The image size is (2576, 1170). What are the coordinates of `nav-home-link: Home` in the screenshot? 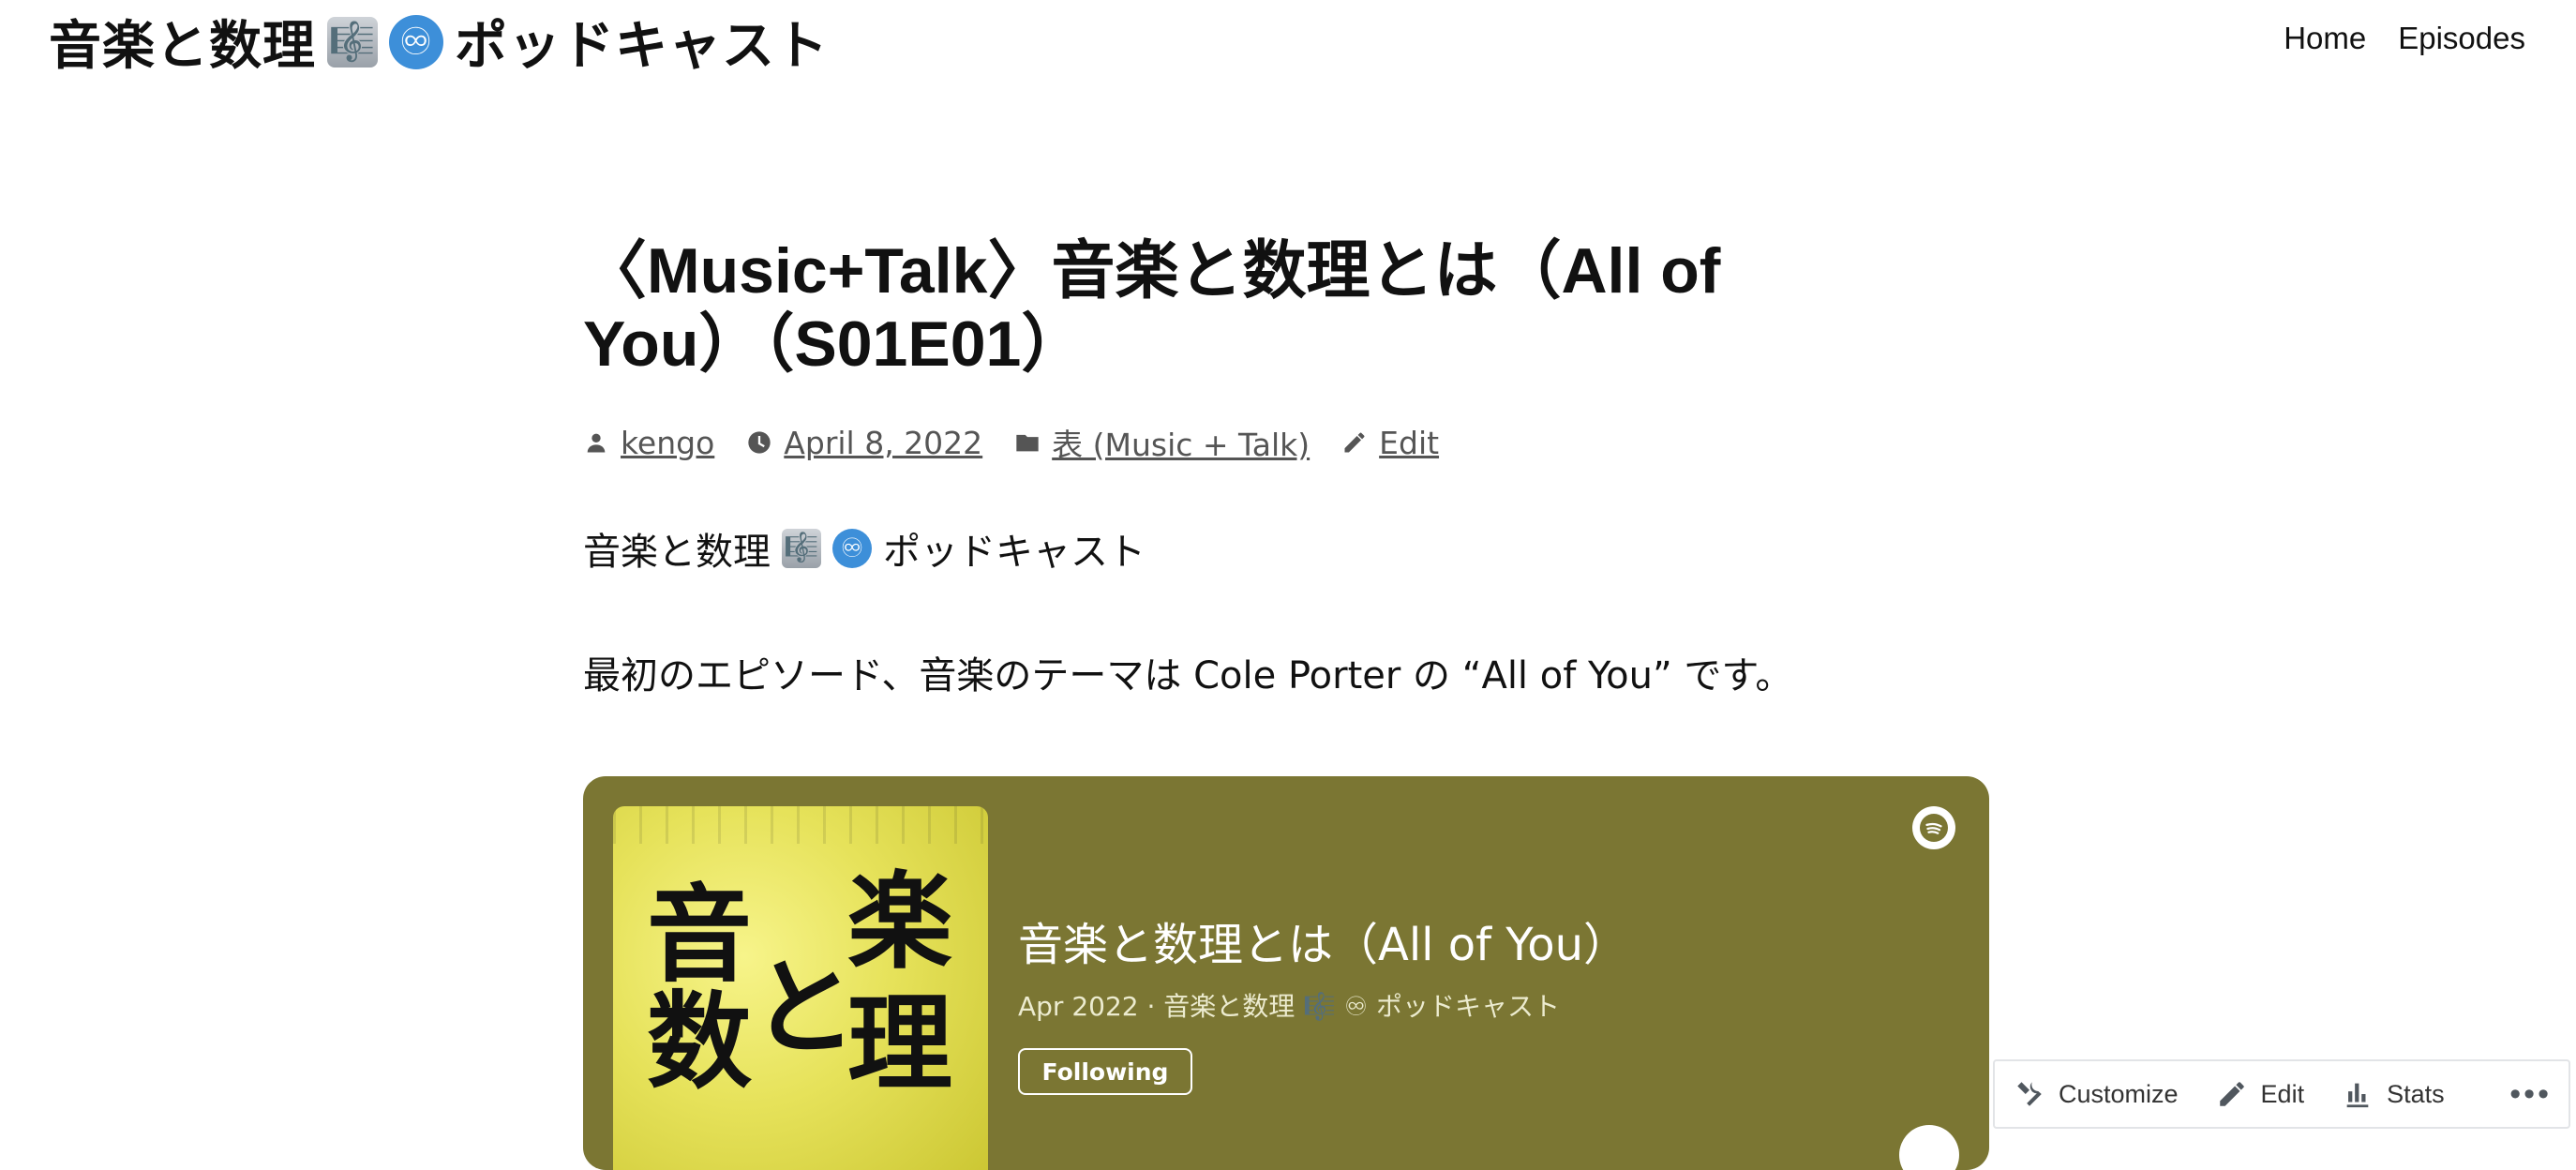 It's located at (2325, 38).